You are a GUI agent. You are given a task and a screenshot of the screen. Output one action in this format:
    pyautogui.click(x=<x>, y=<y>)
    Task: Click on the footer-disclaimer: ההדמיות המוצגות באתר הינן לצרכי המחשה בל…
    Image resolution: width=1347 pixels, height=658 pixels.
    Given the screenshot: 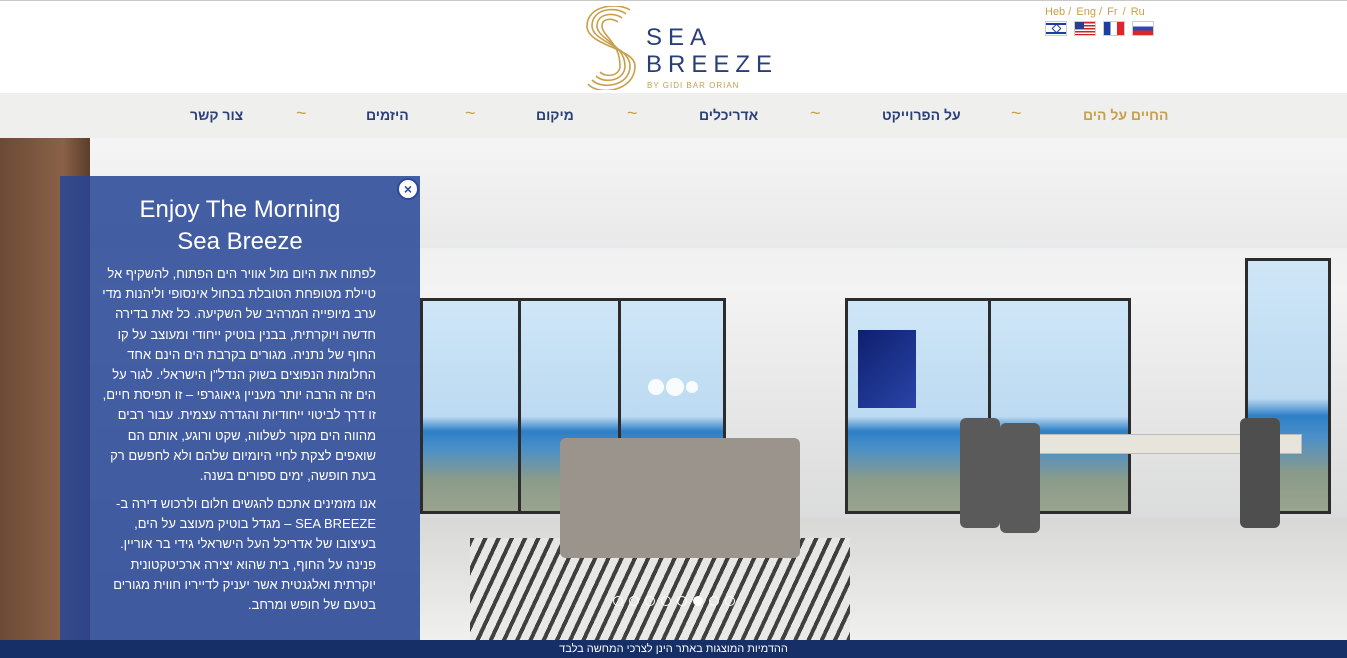 What is the action you would take?
    pyautogui.click(x=673, y=649)
    